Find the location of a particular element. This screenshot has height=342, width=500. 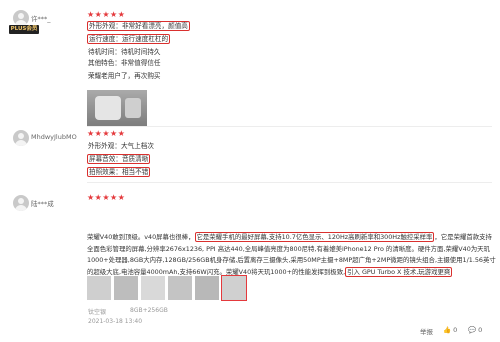

comment-button: 💬 0 is located at coordinates (475, 330).